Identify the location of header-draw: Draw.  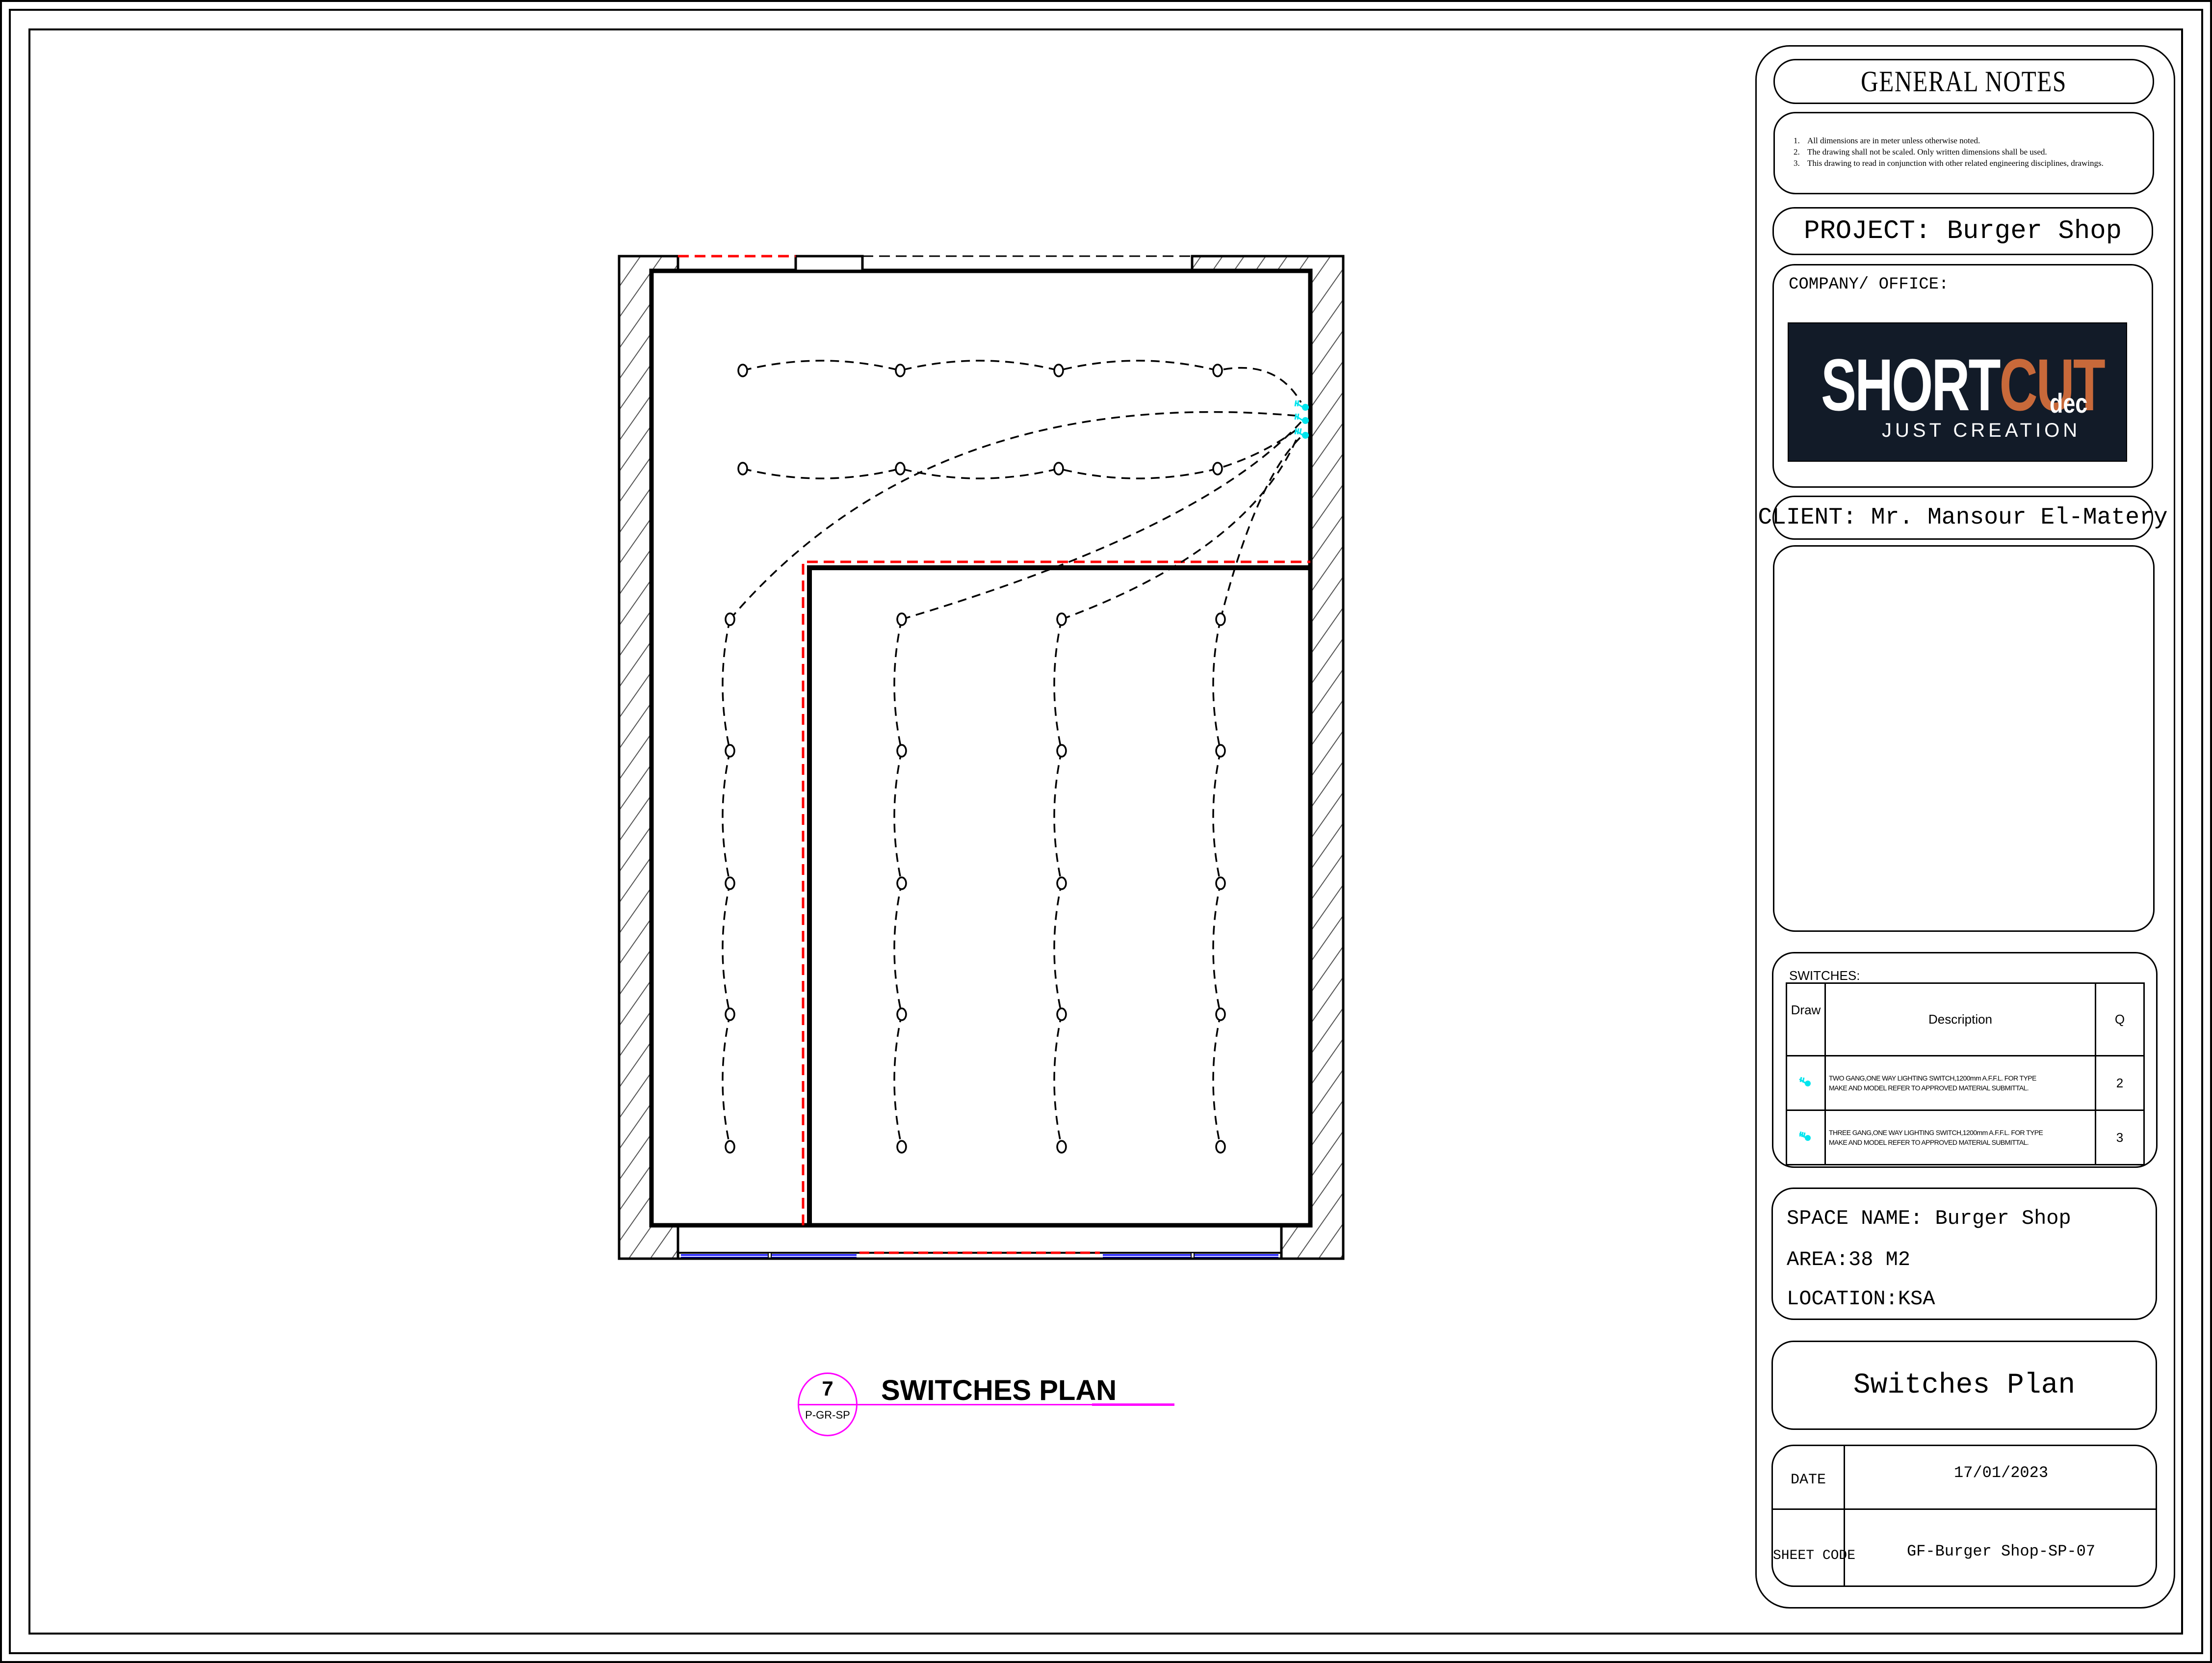
(1806, 1019).